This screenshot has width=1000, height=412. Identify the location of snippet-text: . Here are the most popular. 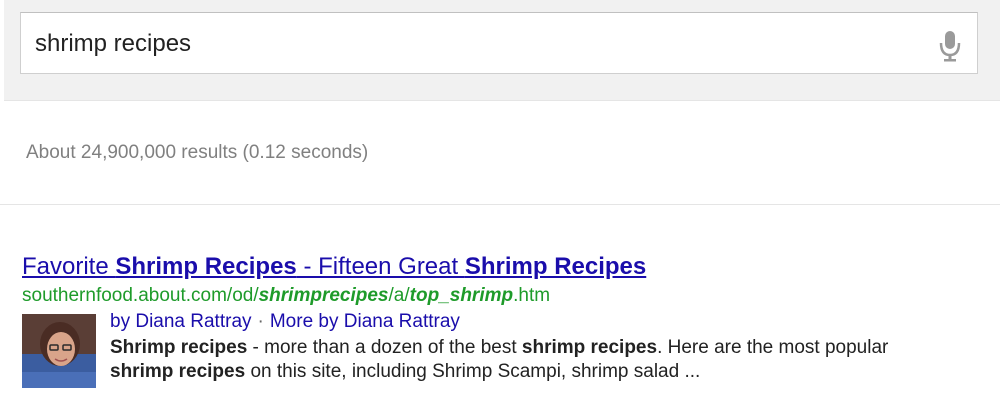
(773, 347).